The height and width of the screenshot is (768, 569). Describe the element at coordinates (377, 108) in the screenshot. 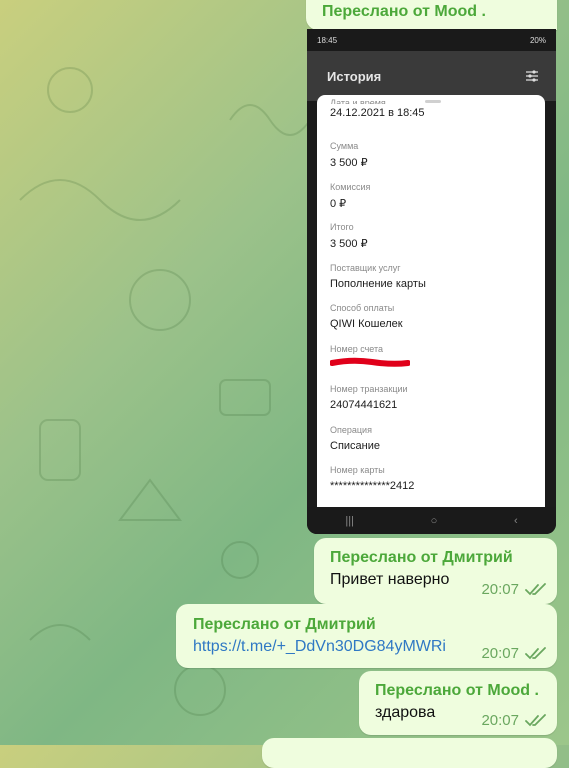

I see `field-date: Дата и время 24.12.2021 в 18:45` at that location.